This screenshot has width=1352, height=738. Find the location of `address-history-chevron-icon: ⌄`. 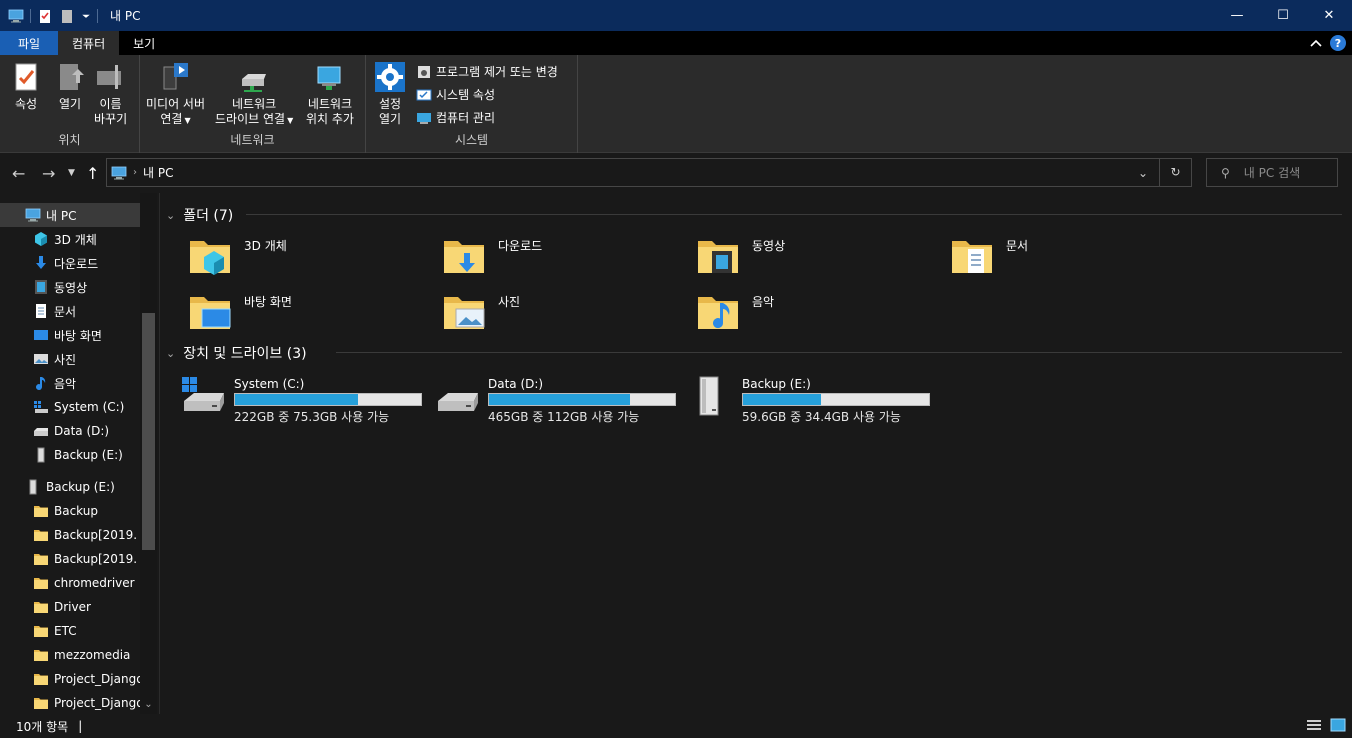

address-history-chevron-icon: ⌄ is located at coordinates (1143, 173).